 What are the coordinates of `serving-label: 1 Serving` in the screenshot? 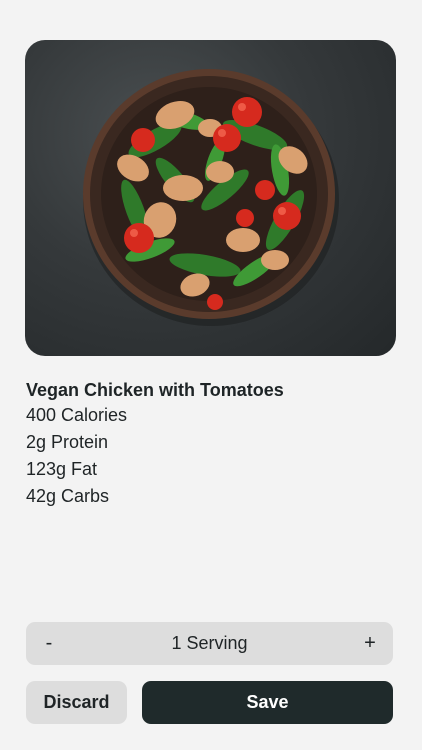 It's located at (209, 643).